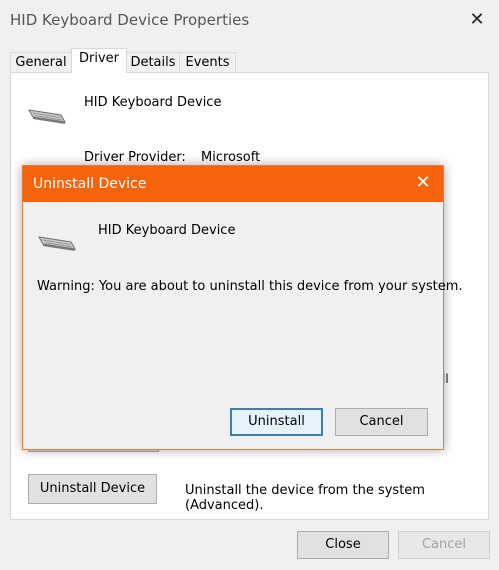 This screenshot has height=570, width=499. I want to click on dialog-cancel-button: Cancel, so click(381, 422).